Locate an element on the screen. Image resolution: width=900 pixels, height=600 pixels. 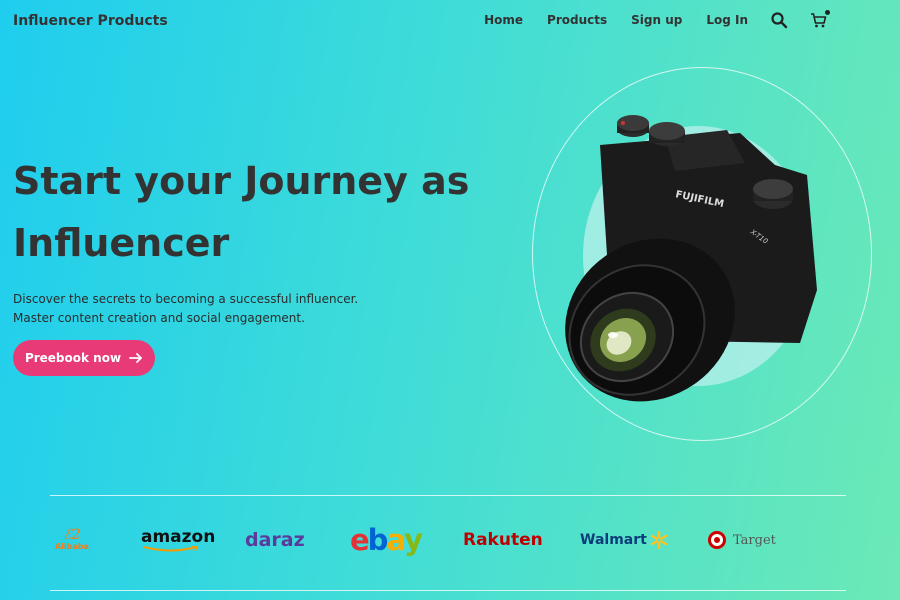
alibaba-mark-icon: ℰ2 is located at coordinates (72, 535).